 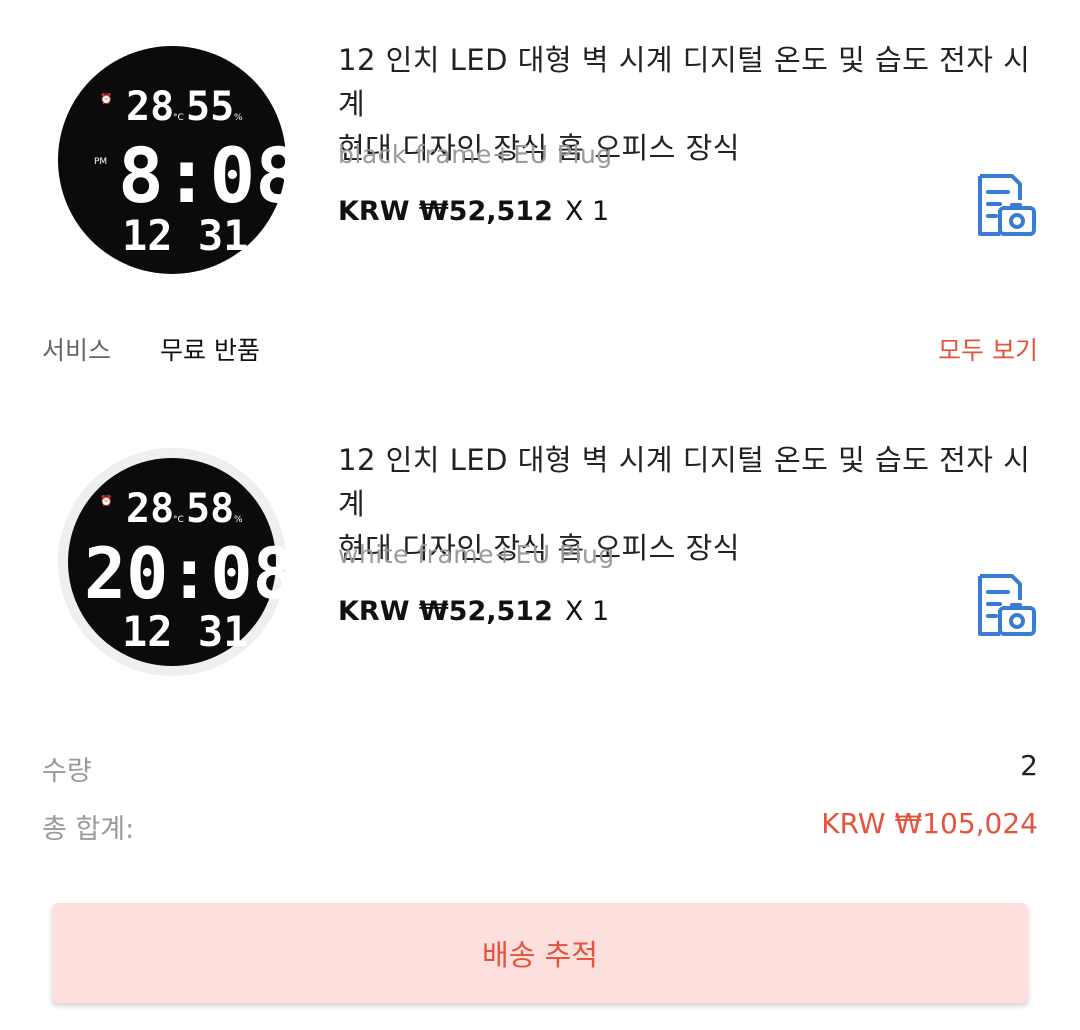 What do you see at coordinates (1029, 765) in the screenshot?
I see `quantity-total: 2` at bounding box center [1029, 765].